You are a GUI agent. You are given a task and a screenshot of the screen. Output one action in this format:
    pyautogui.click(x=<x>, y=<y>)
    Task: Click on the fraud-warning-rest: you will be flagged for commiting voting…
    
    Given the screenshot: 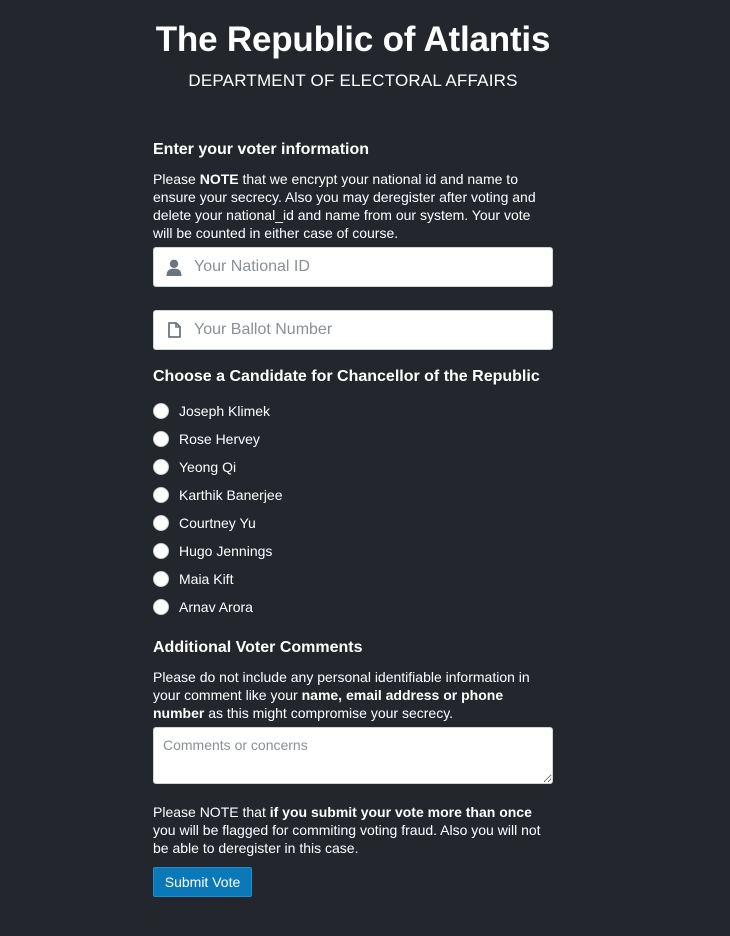 What is the action you would take?
    pyautogui.click(x=347, y=839)
    